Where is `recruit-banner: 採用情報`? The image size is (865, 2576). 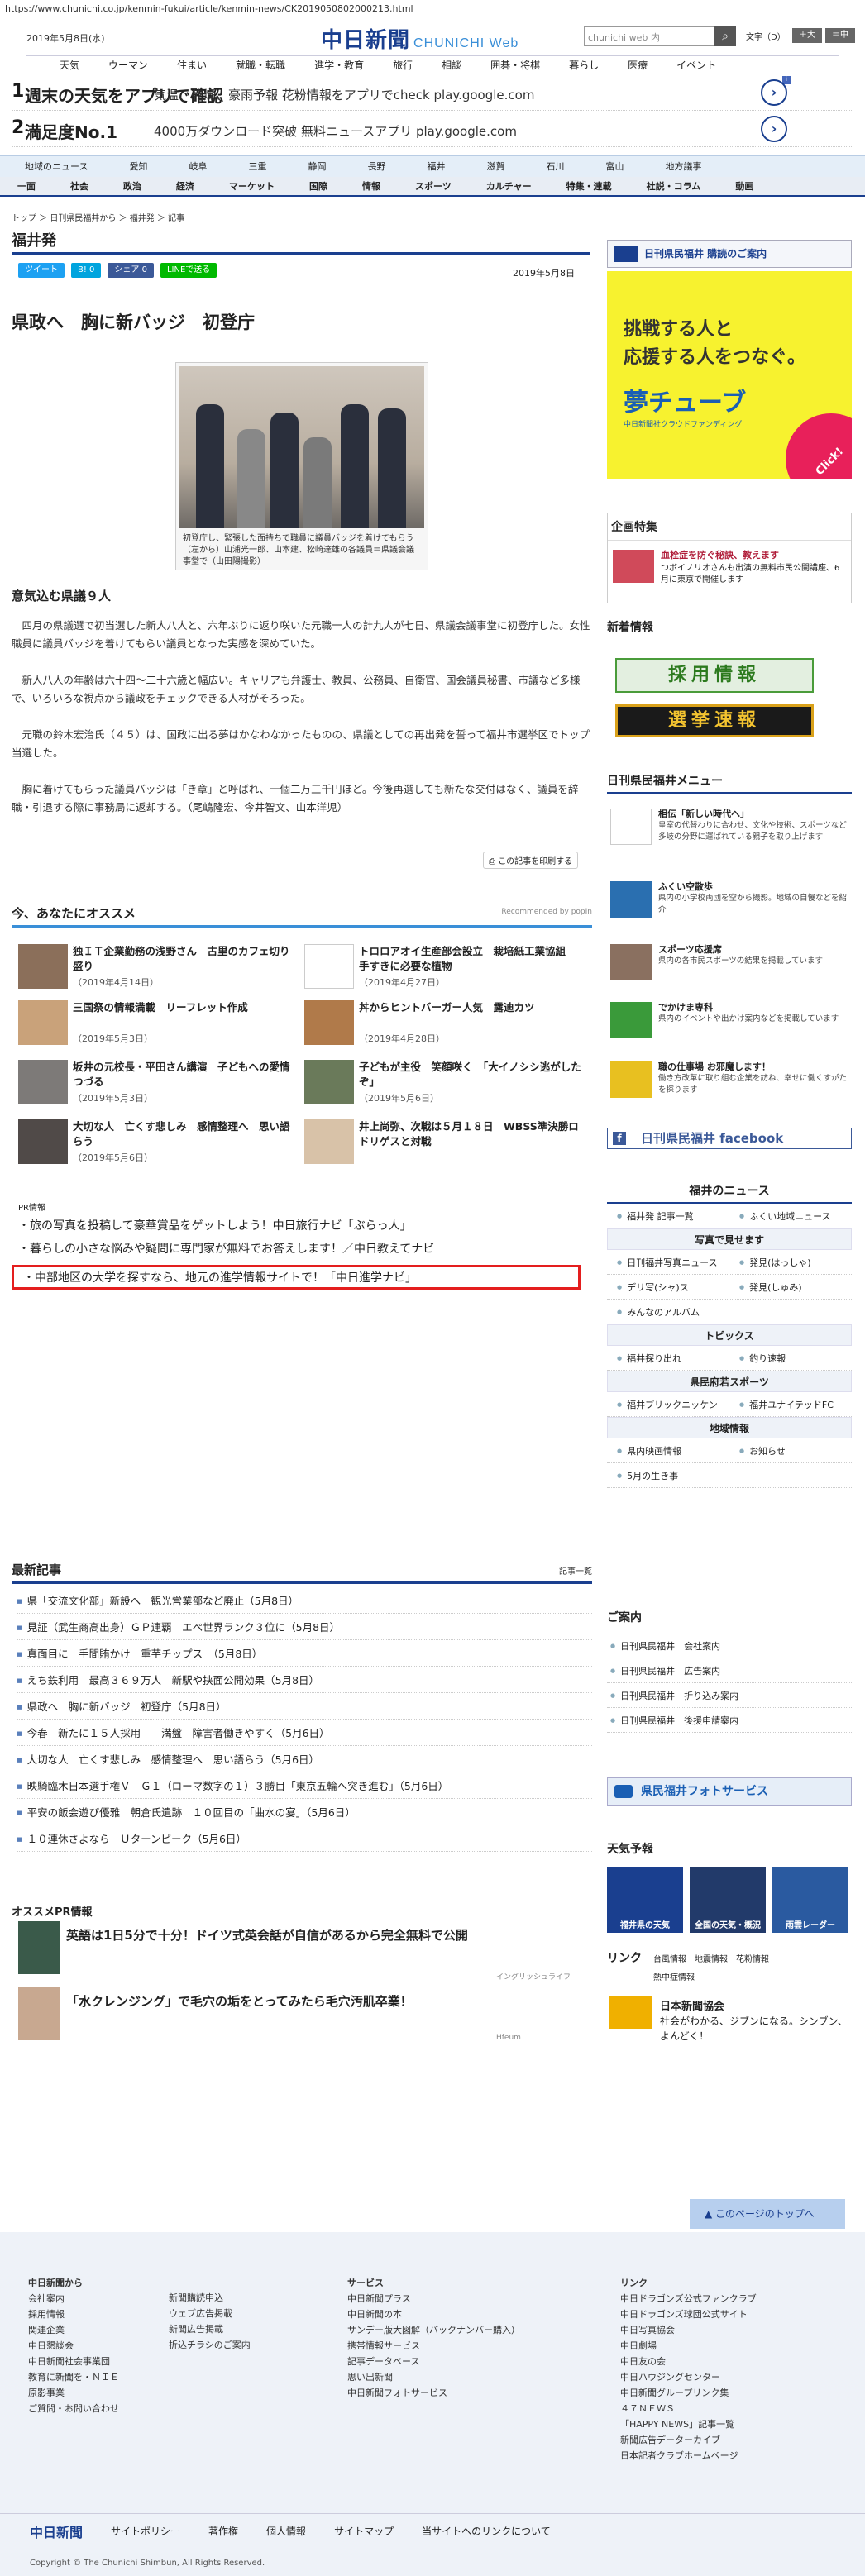 recruit-banner: 採用情報 is located at coordinates (714, 675).